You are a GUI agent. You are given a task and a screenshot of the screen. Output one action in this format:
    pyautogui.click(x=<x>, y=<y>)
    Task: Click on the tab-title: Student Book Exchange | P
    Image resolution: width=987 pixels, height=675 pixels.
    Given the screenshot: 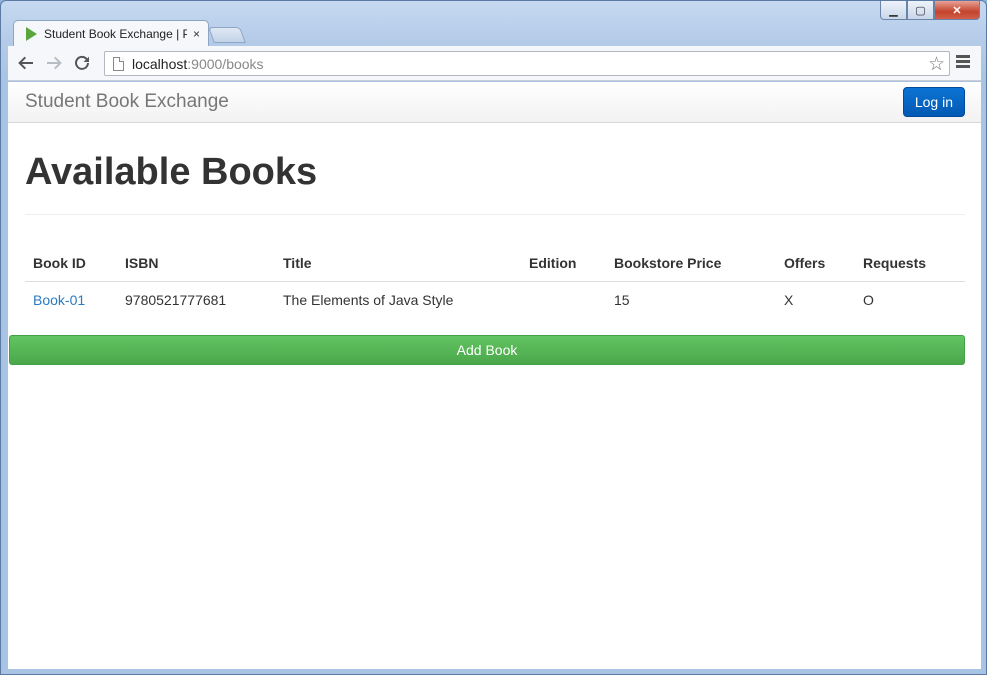 What is the action you would take?
    pyautogui.click(x=115, y=34)
    